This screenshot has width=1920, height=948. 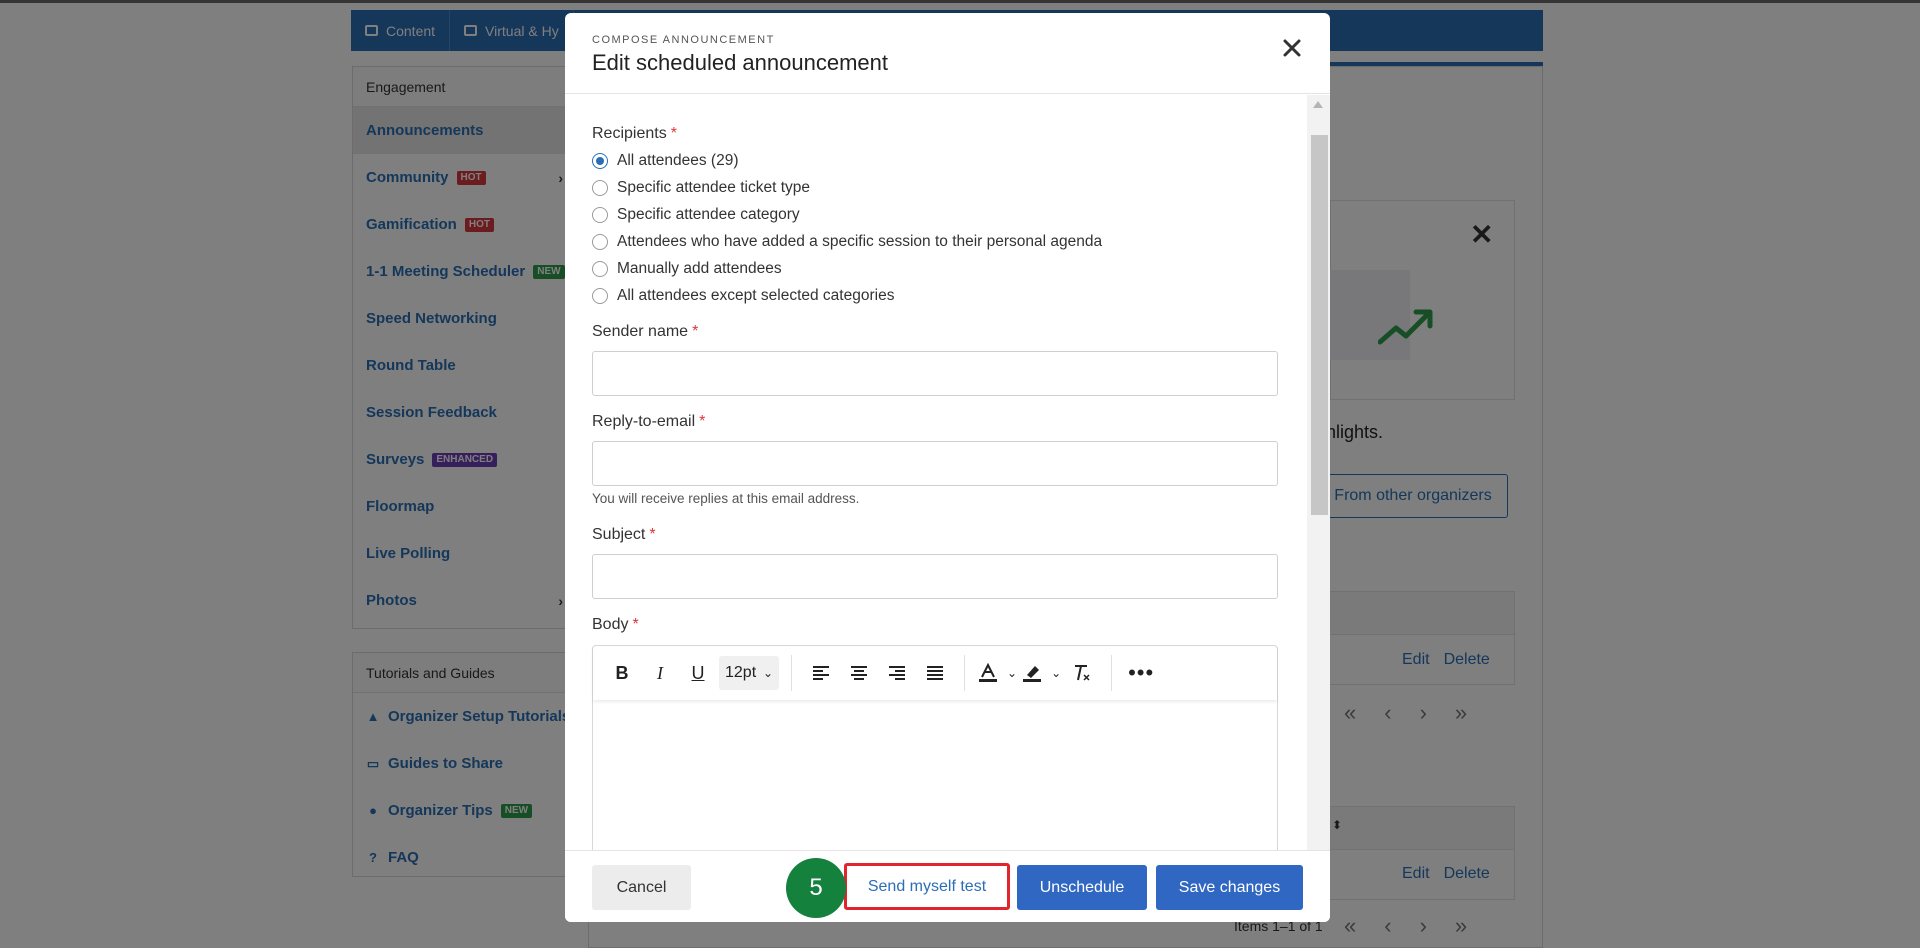 I want to click on text-color-icon, so click(x=988, y=672).